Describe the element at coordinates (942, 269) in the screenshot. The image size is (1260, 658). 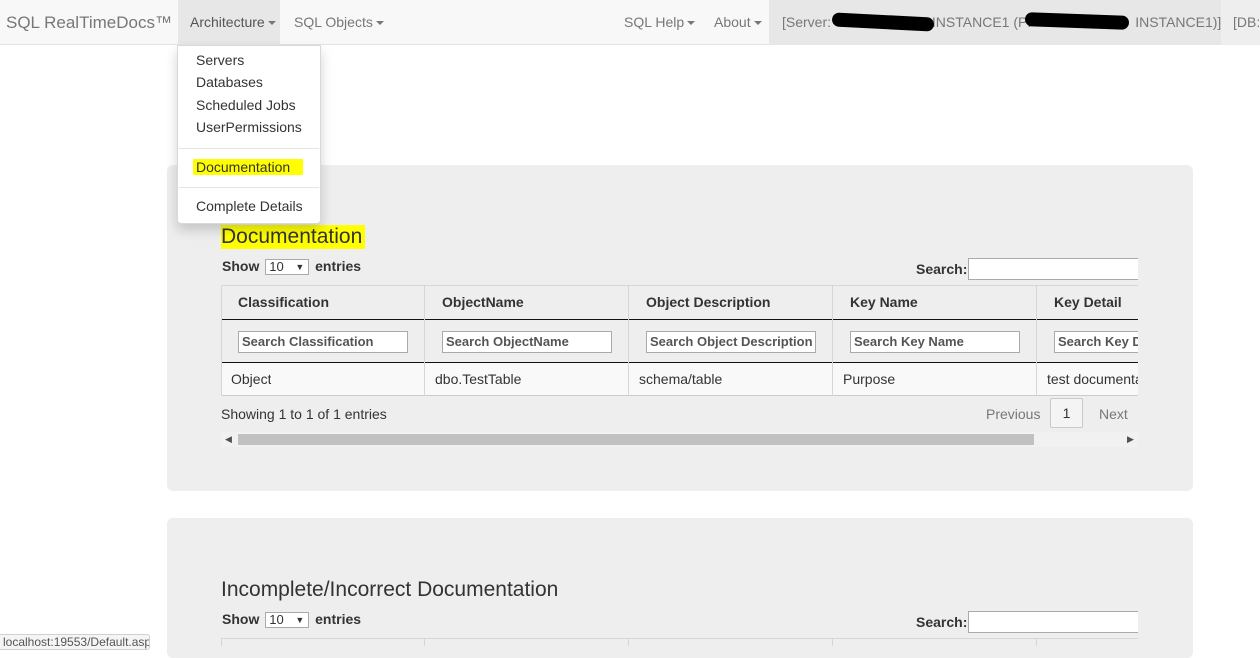
I see `search-label: Search:` at that location.